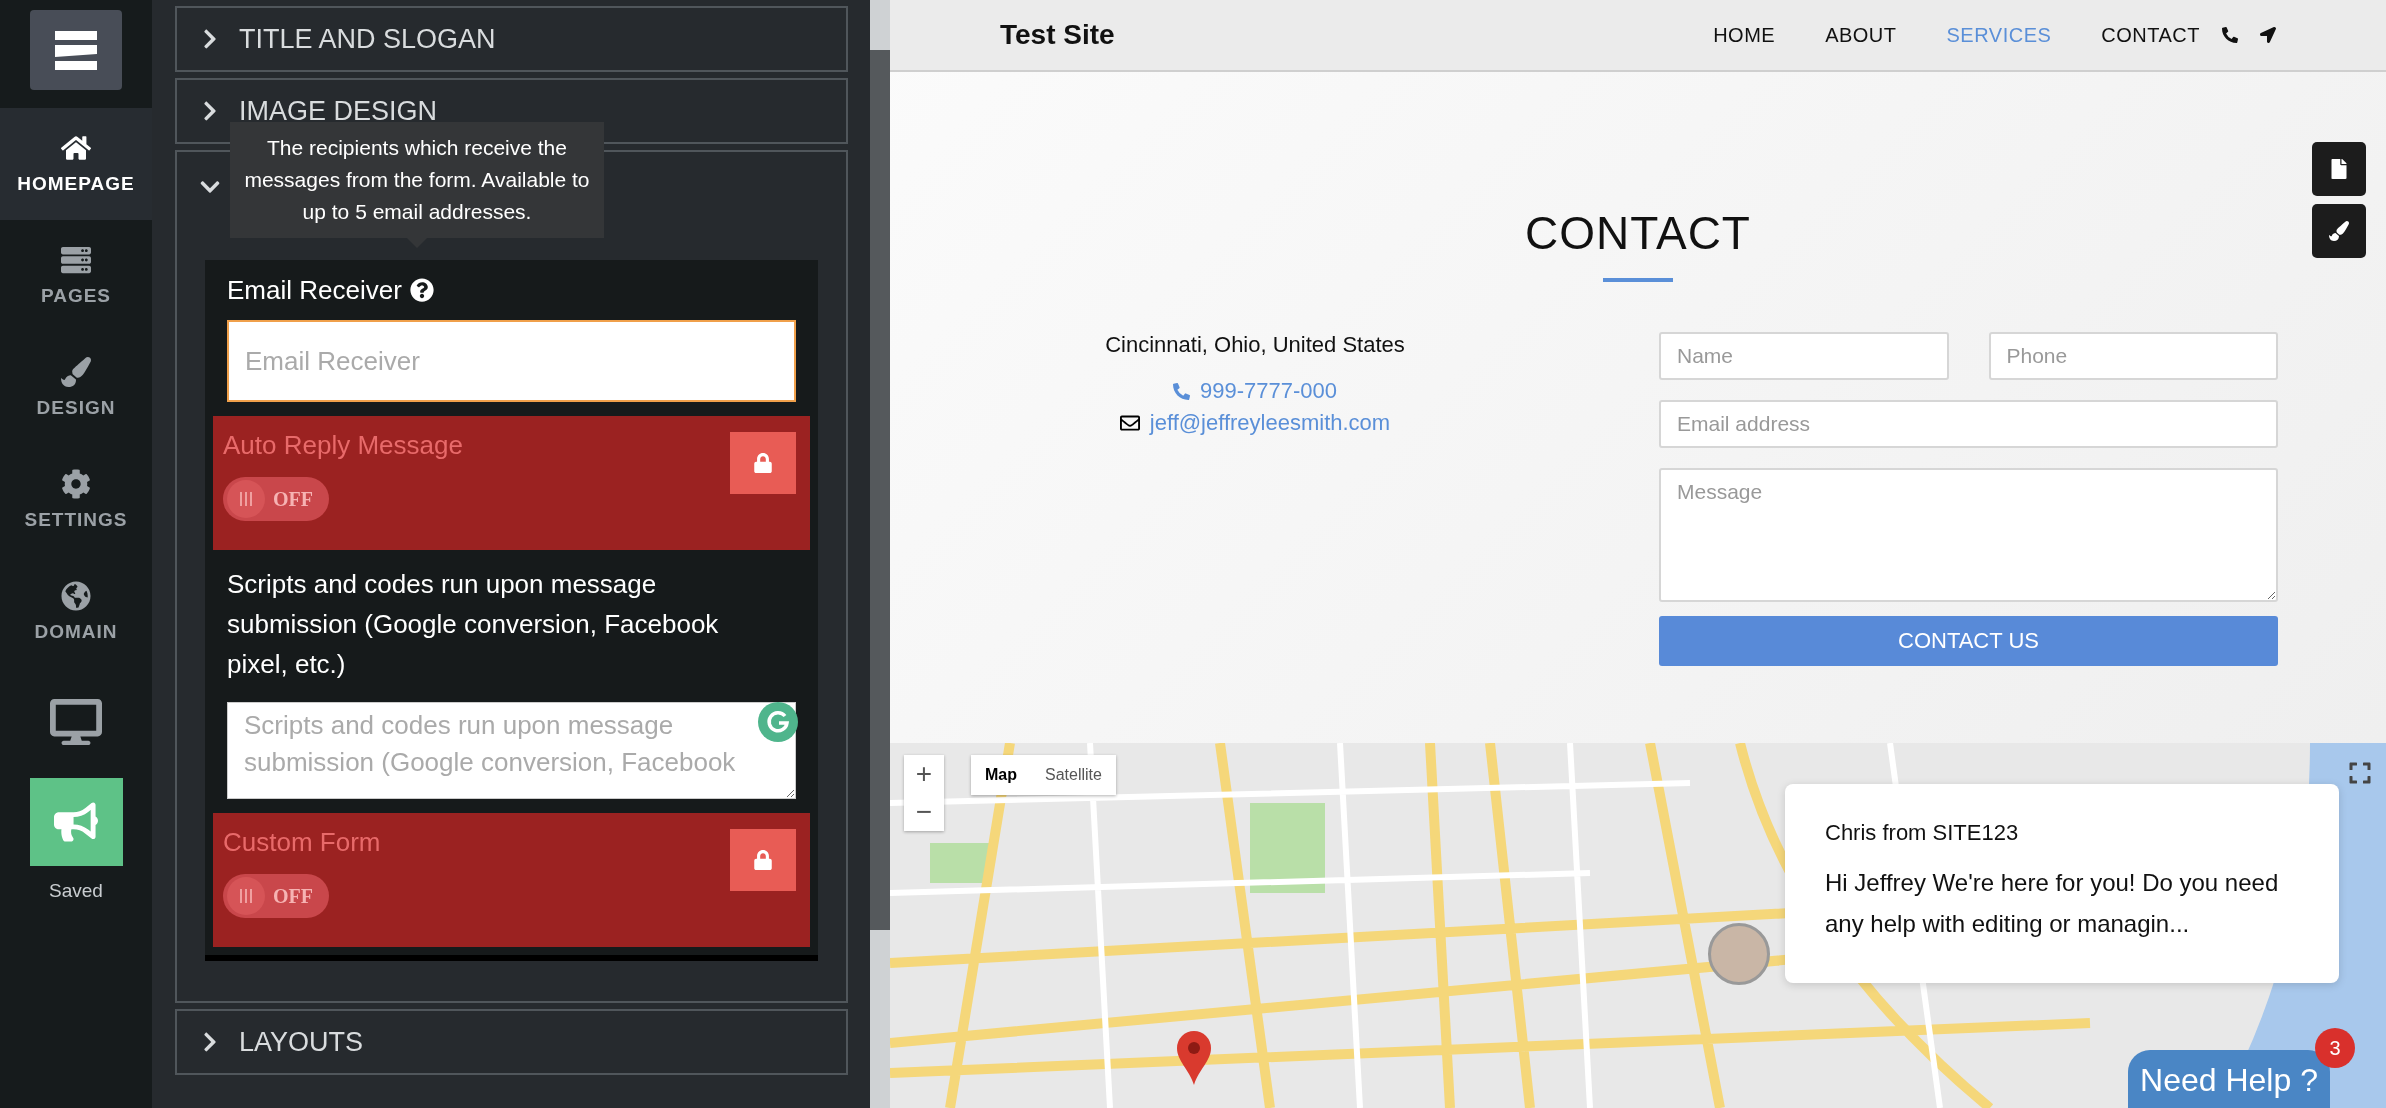 This screenshot has width=2386, height=1108. What do you see at coordinates (1255, 345) in the screenshot?
I see `address-text: Cincinnati, Ohio, United States` at bounding box center [1255, 345].